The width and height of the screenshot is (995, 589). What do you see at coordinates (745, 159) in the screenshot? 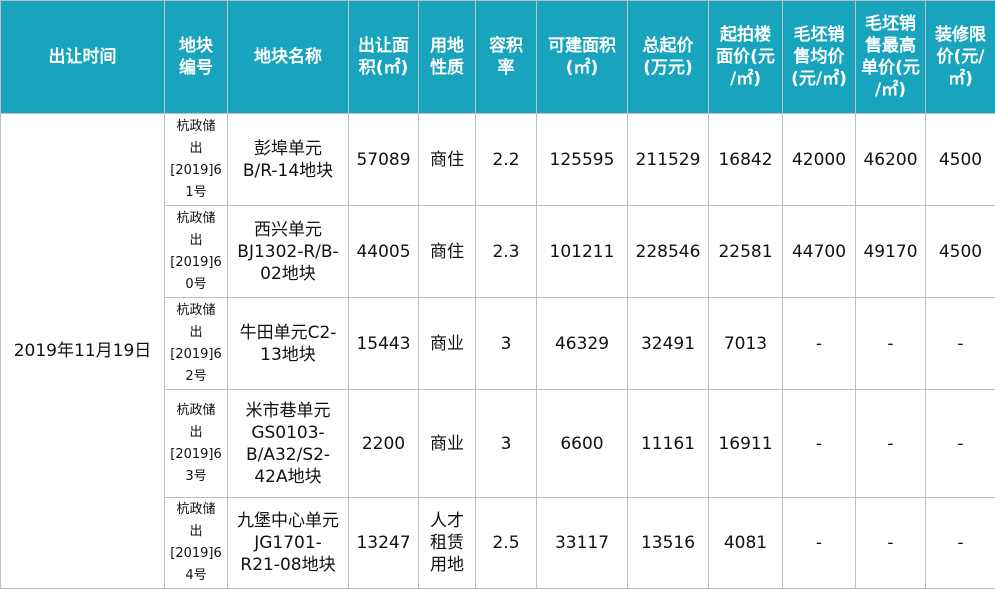
I see `floor-price-cell: 16842` at bounding box center [745, 159].